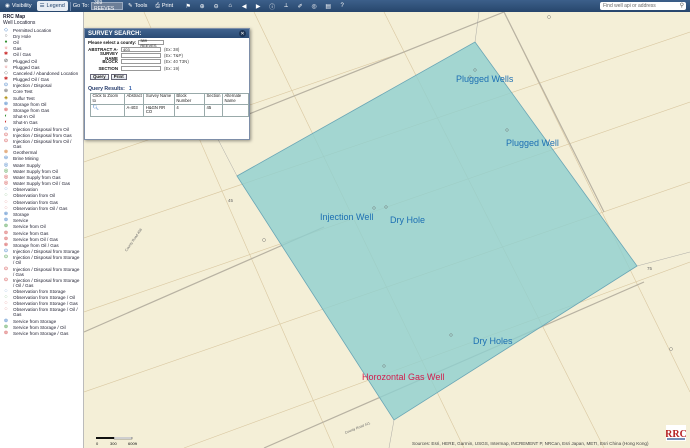 This screenshot has width=690, height=448. I want to click on field-input: 403, so click(141, 49).